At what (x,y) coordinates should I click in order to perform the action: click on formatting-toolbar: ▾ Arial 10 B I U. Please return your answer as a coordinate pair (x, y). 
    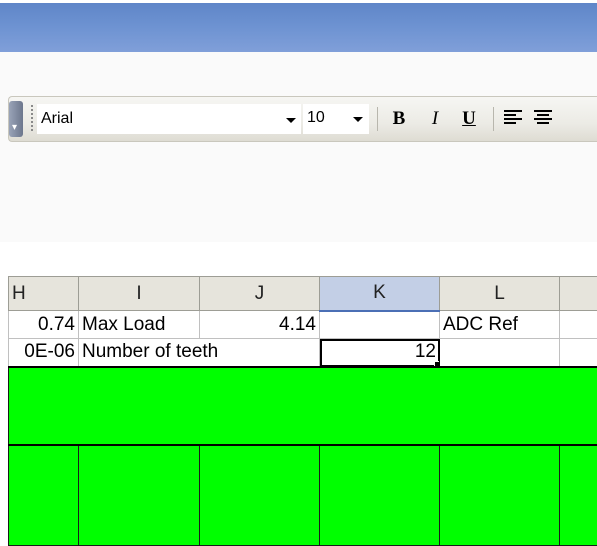
    Looking at the image, I should click on (302, 119).